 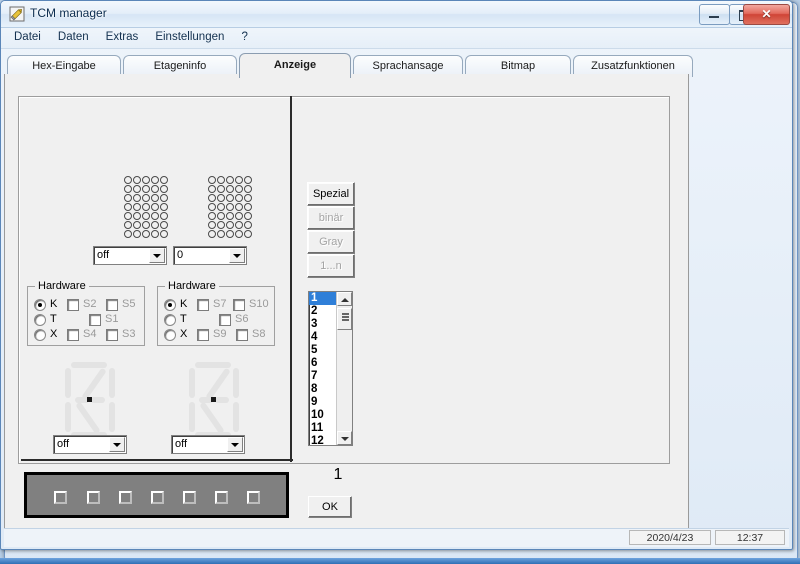 I want to click on segment-right-mode-combobox: off, so click(x=208, y=444).